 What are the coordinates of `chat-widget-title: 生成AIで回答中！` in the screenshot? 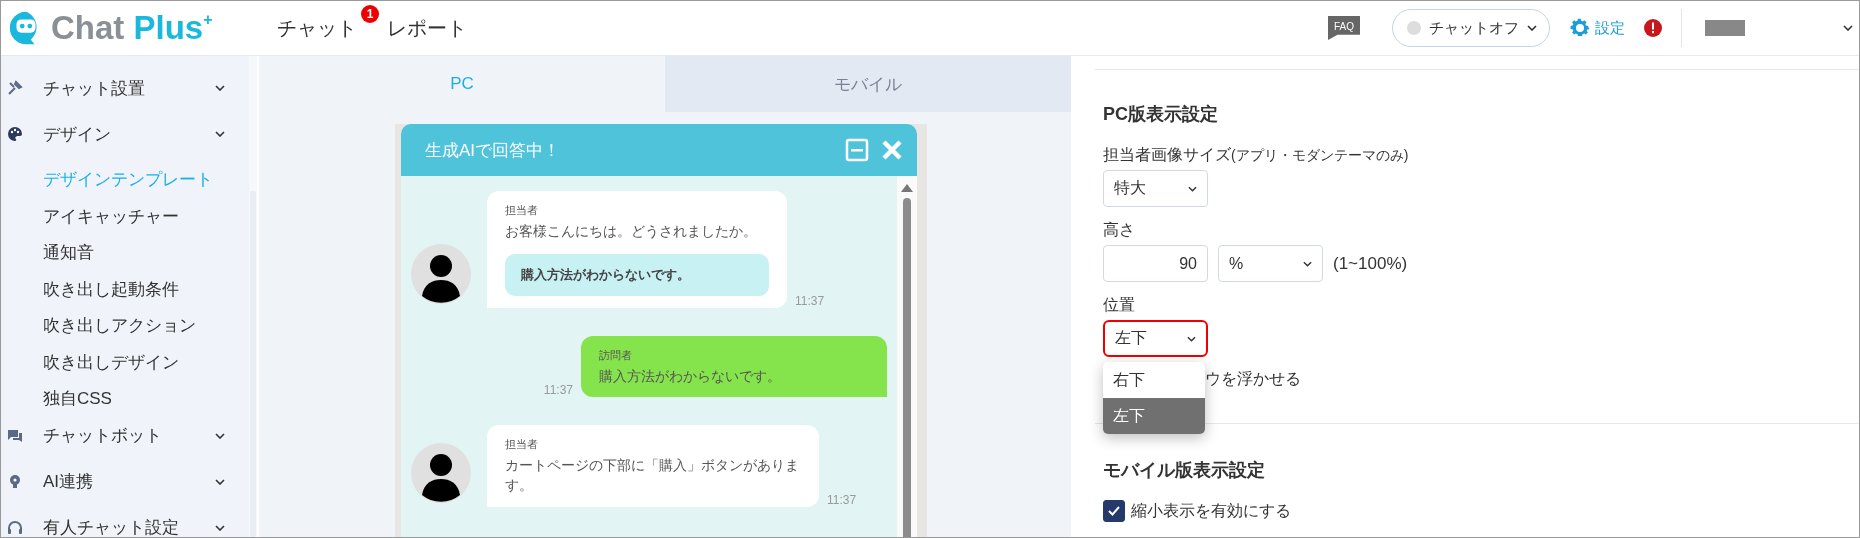 It's located at (493, 150).